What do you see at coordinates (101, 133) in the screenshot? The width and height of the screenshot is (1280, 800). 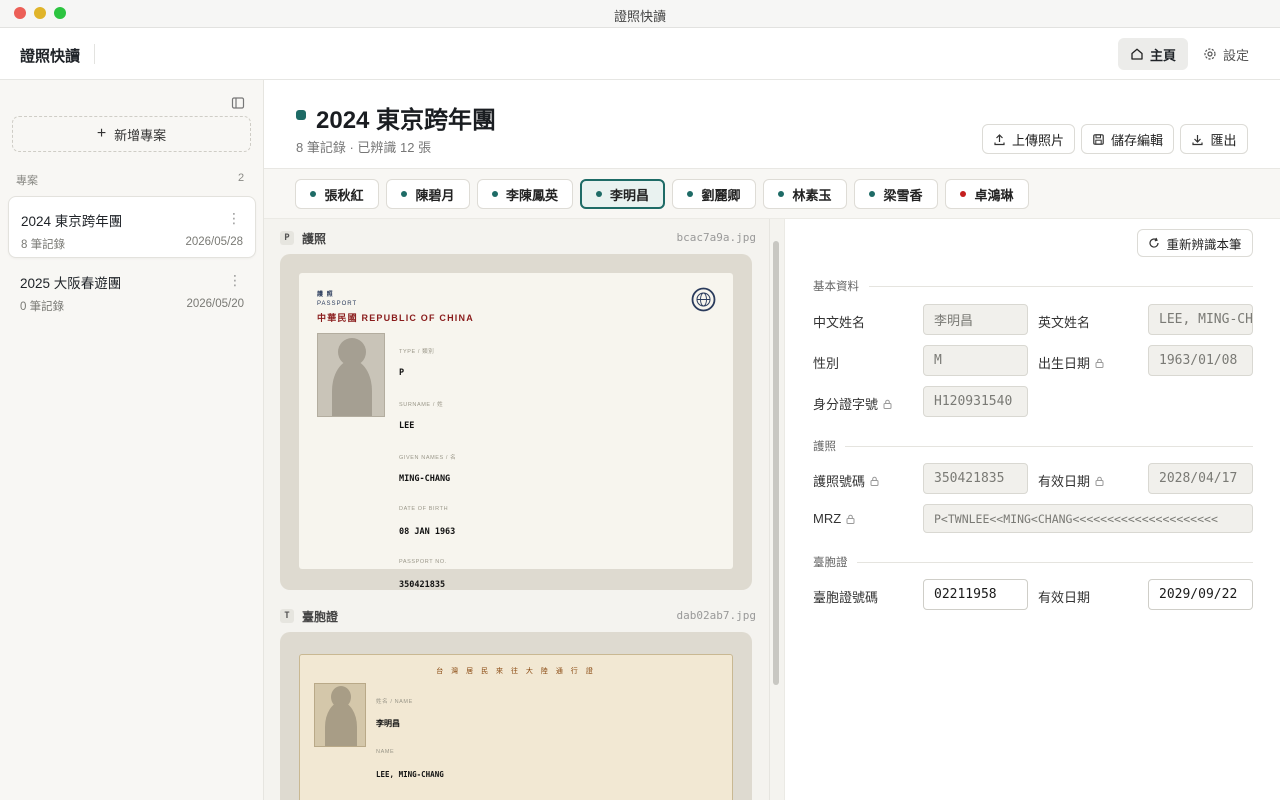 I see `plus-icon: +` at bounding box center [101, 133].